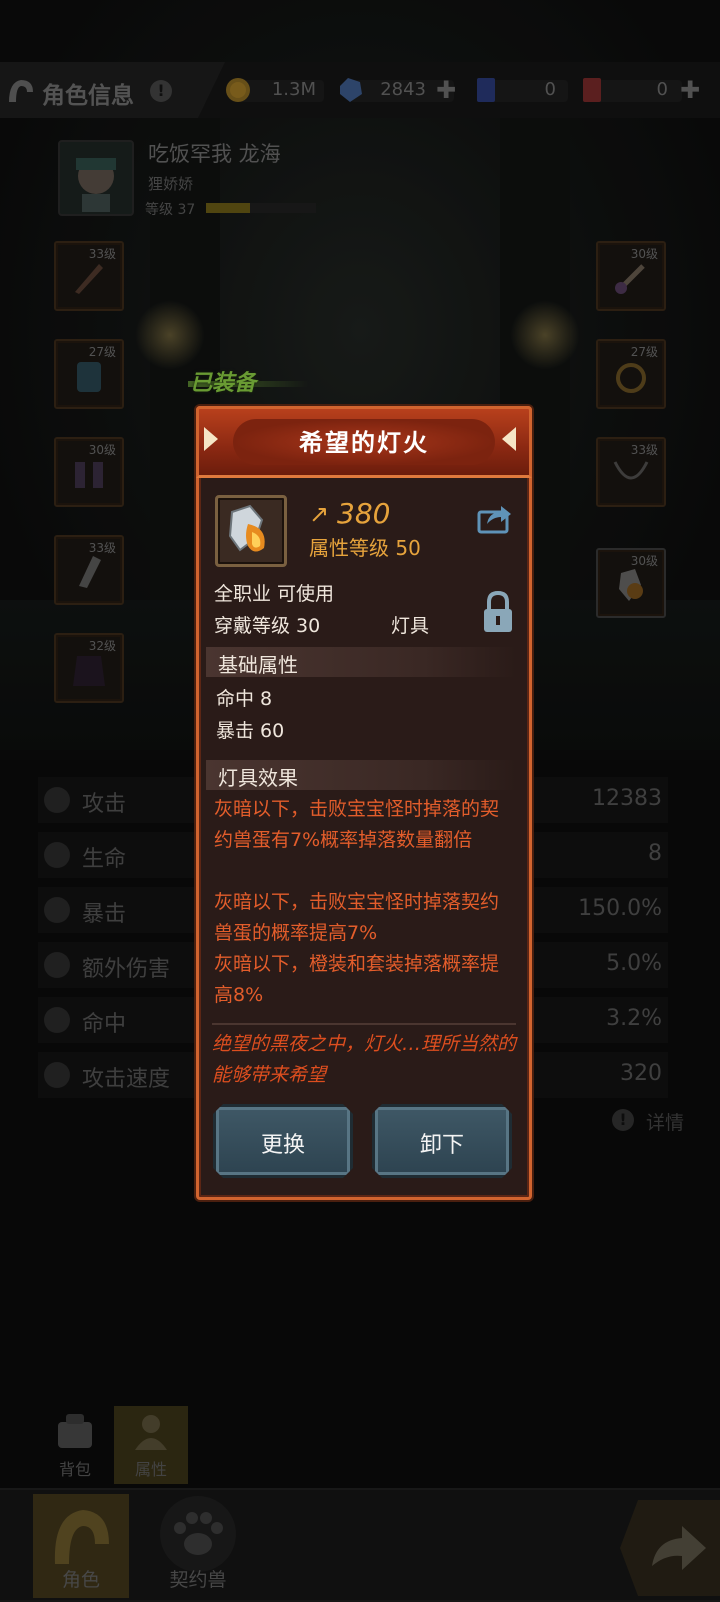 This screenshot has width=720, height=1602. Describe the element at coordinates (246, 528) in the screenshot. I see `lamp-icon` at that location.